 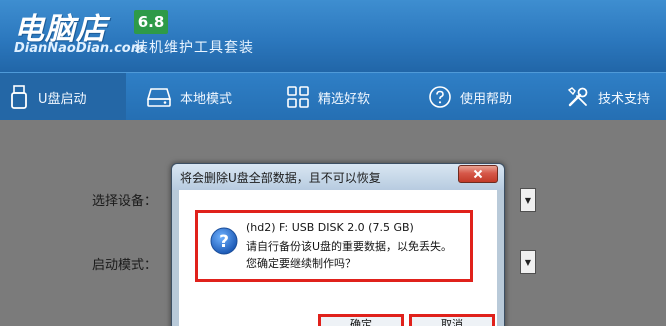 I want to click on nav-local-mode: 本地模式, so click(x=206, y=97).